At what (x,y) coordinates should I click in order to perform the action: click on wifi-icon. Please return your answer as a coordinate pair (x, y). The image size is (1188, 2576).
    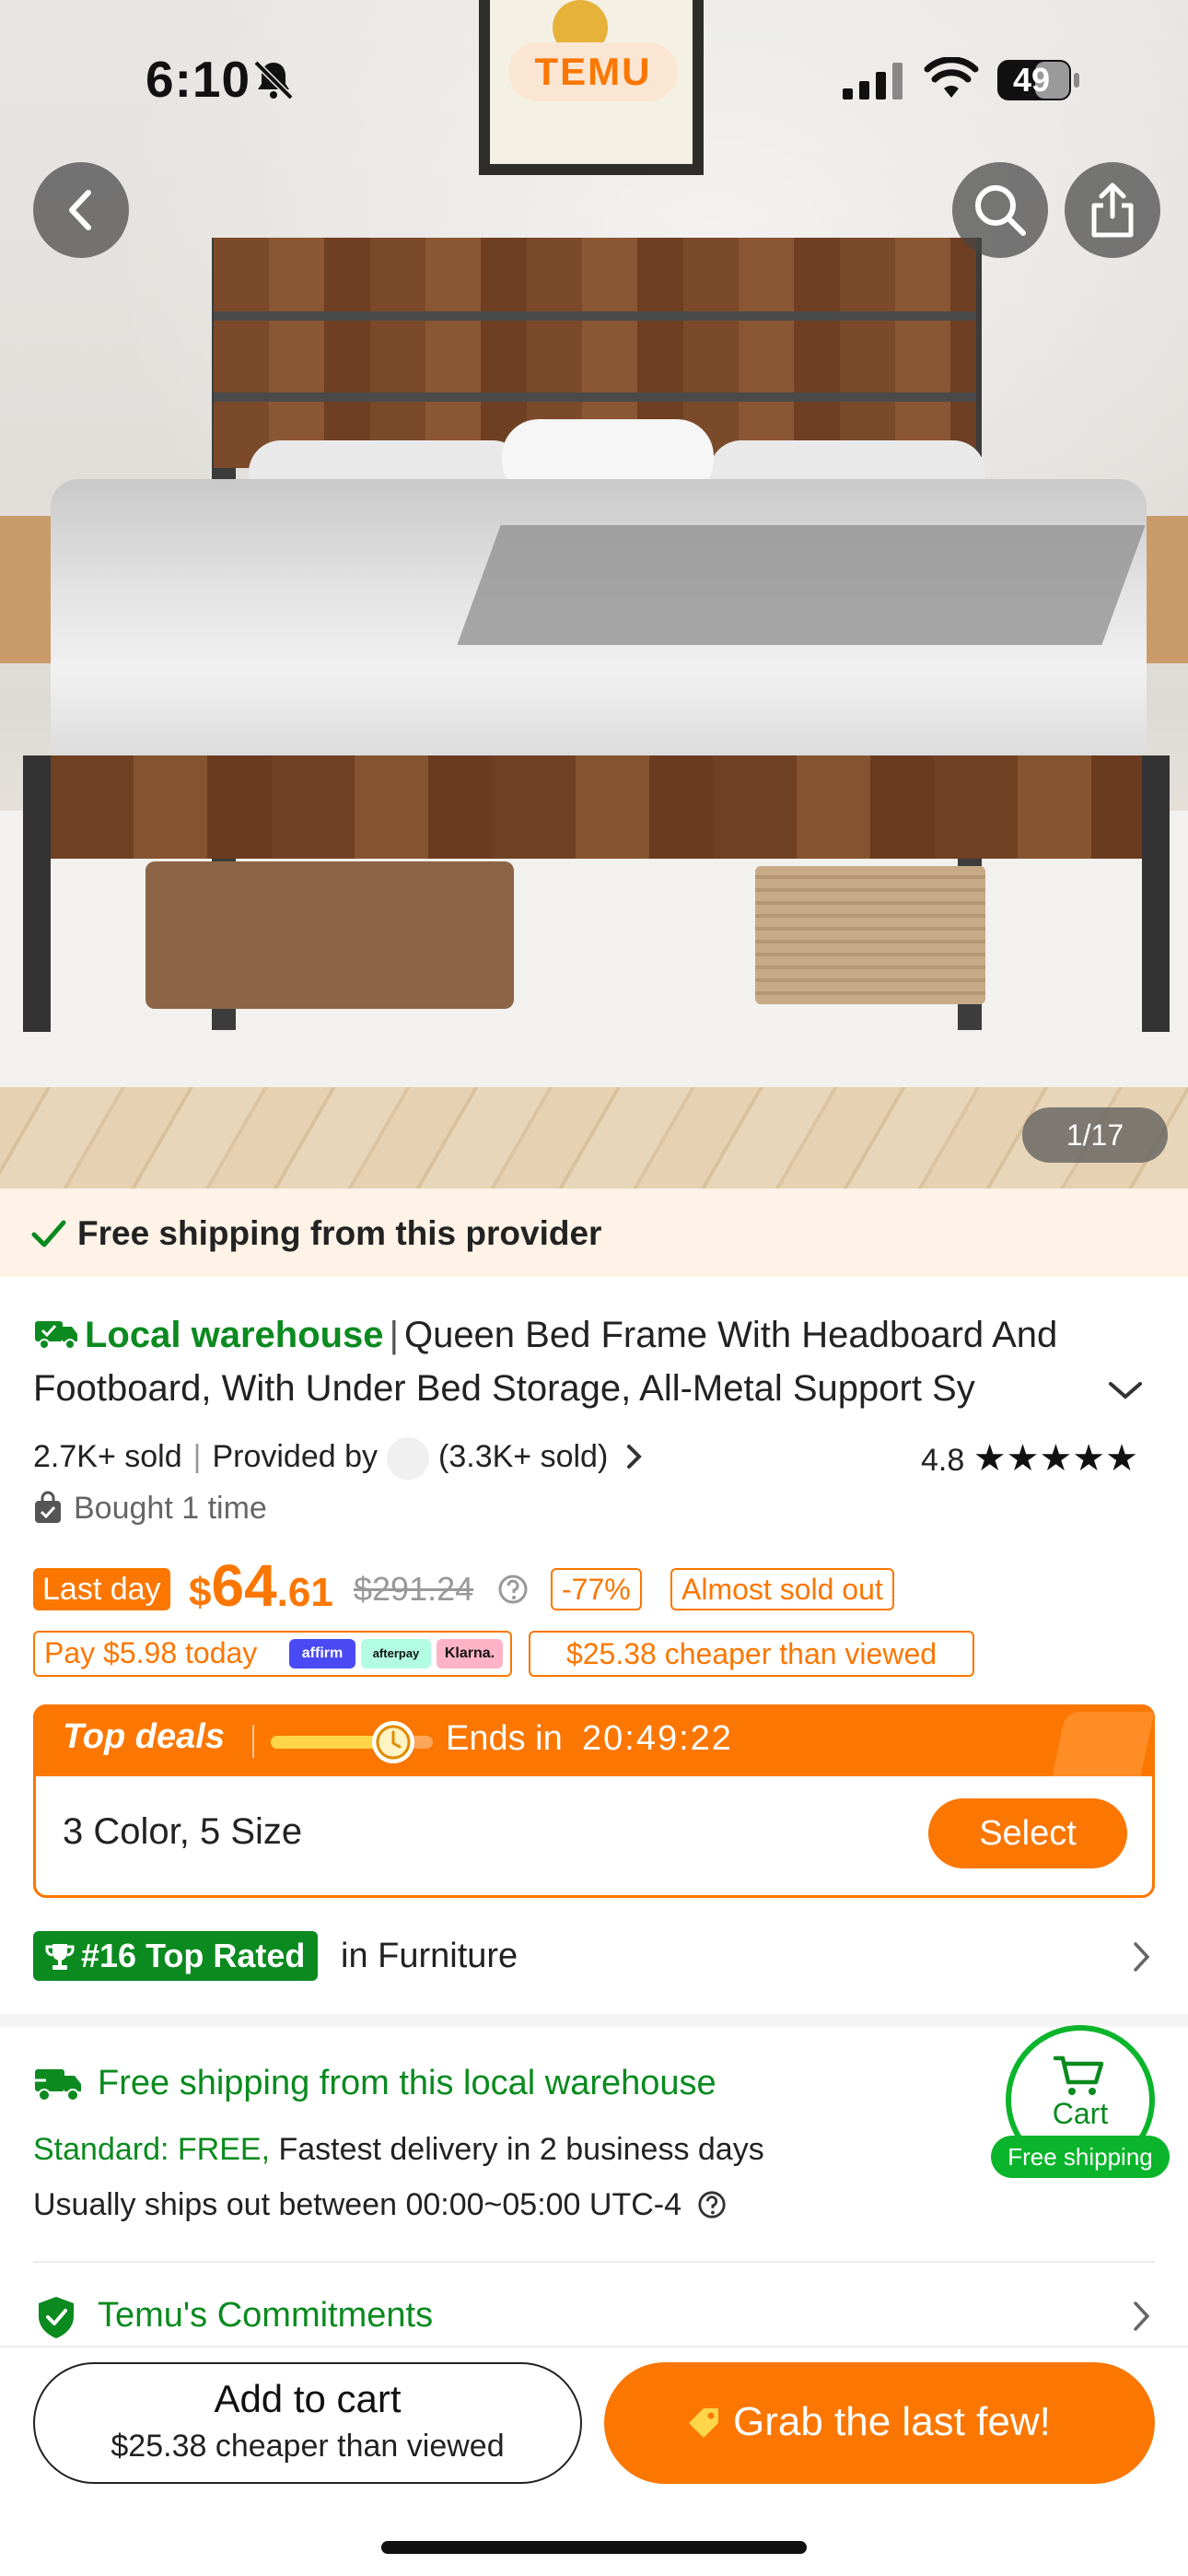
    Looking at the image, I should click on (951, 77).